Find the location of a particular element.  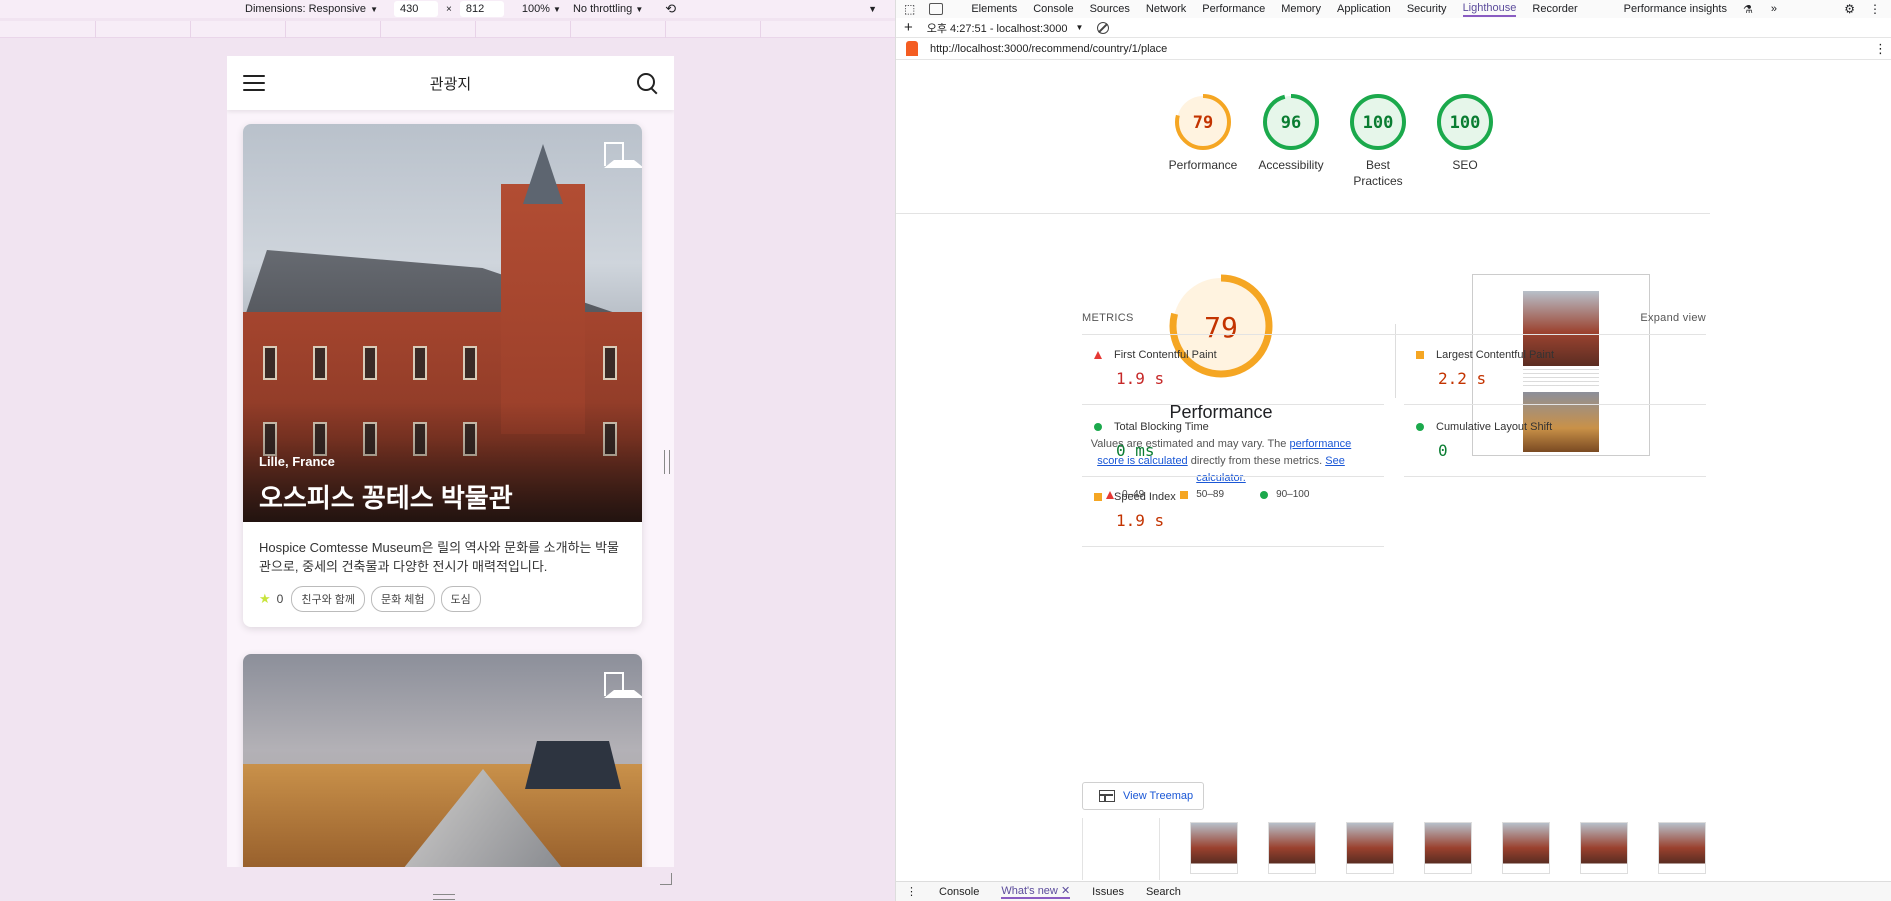

lighthouse-logo-icon is located at coordinates (912, 48).